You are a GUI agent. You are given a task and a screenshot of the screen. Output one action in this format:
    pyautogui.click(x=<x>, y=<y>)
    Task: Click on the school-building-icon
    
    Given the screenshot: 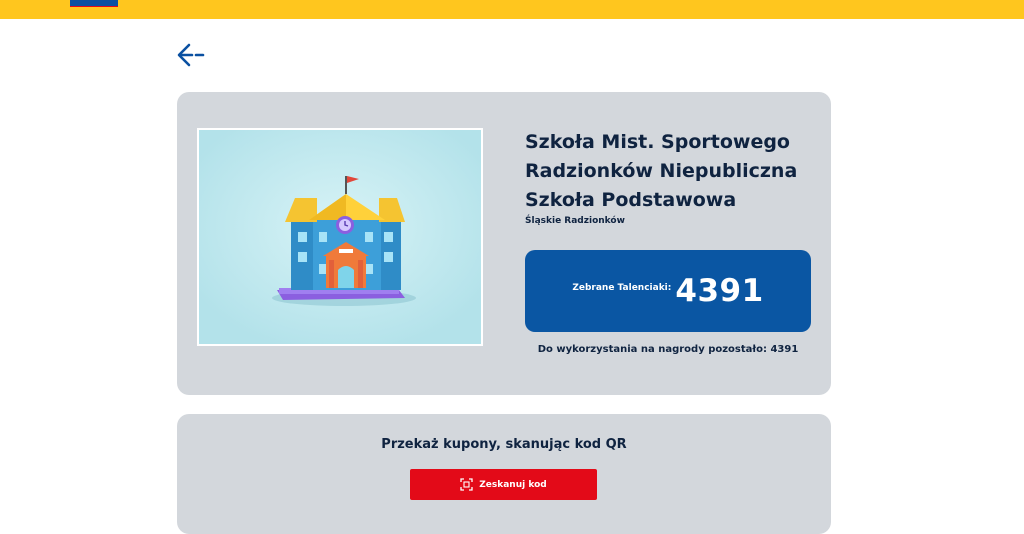 What is the action you would take?
    pyautogui.click(x=340, y=237)
    